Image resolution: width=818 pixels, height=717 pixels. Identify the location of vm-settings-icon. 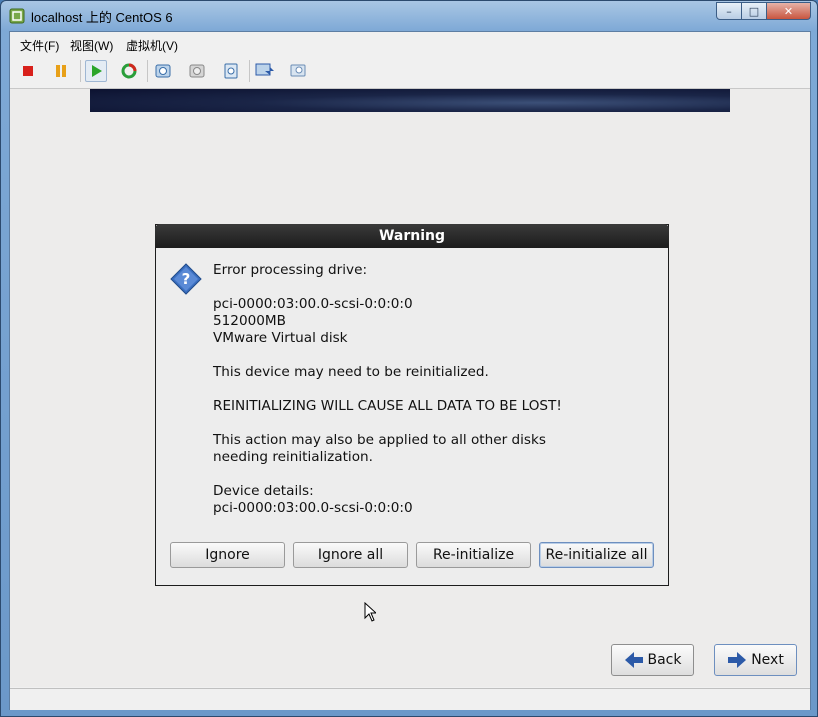
(299, 71).